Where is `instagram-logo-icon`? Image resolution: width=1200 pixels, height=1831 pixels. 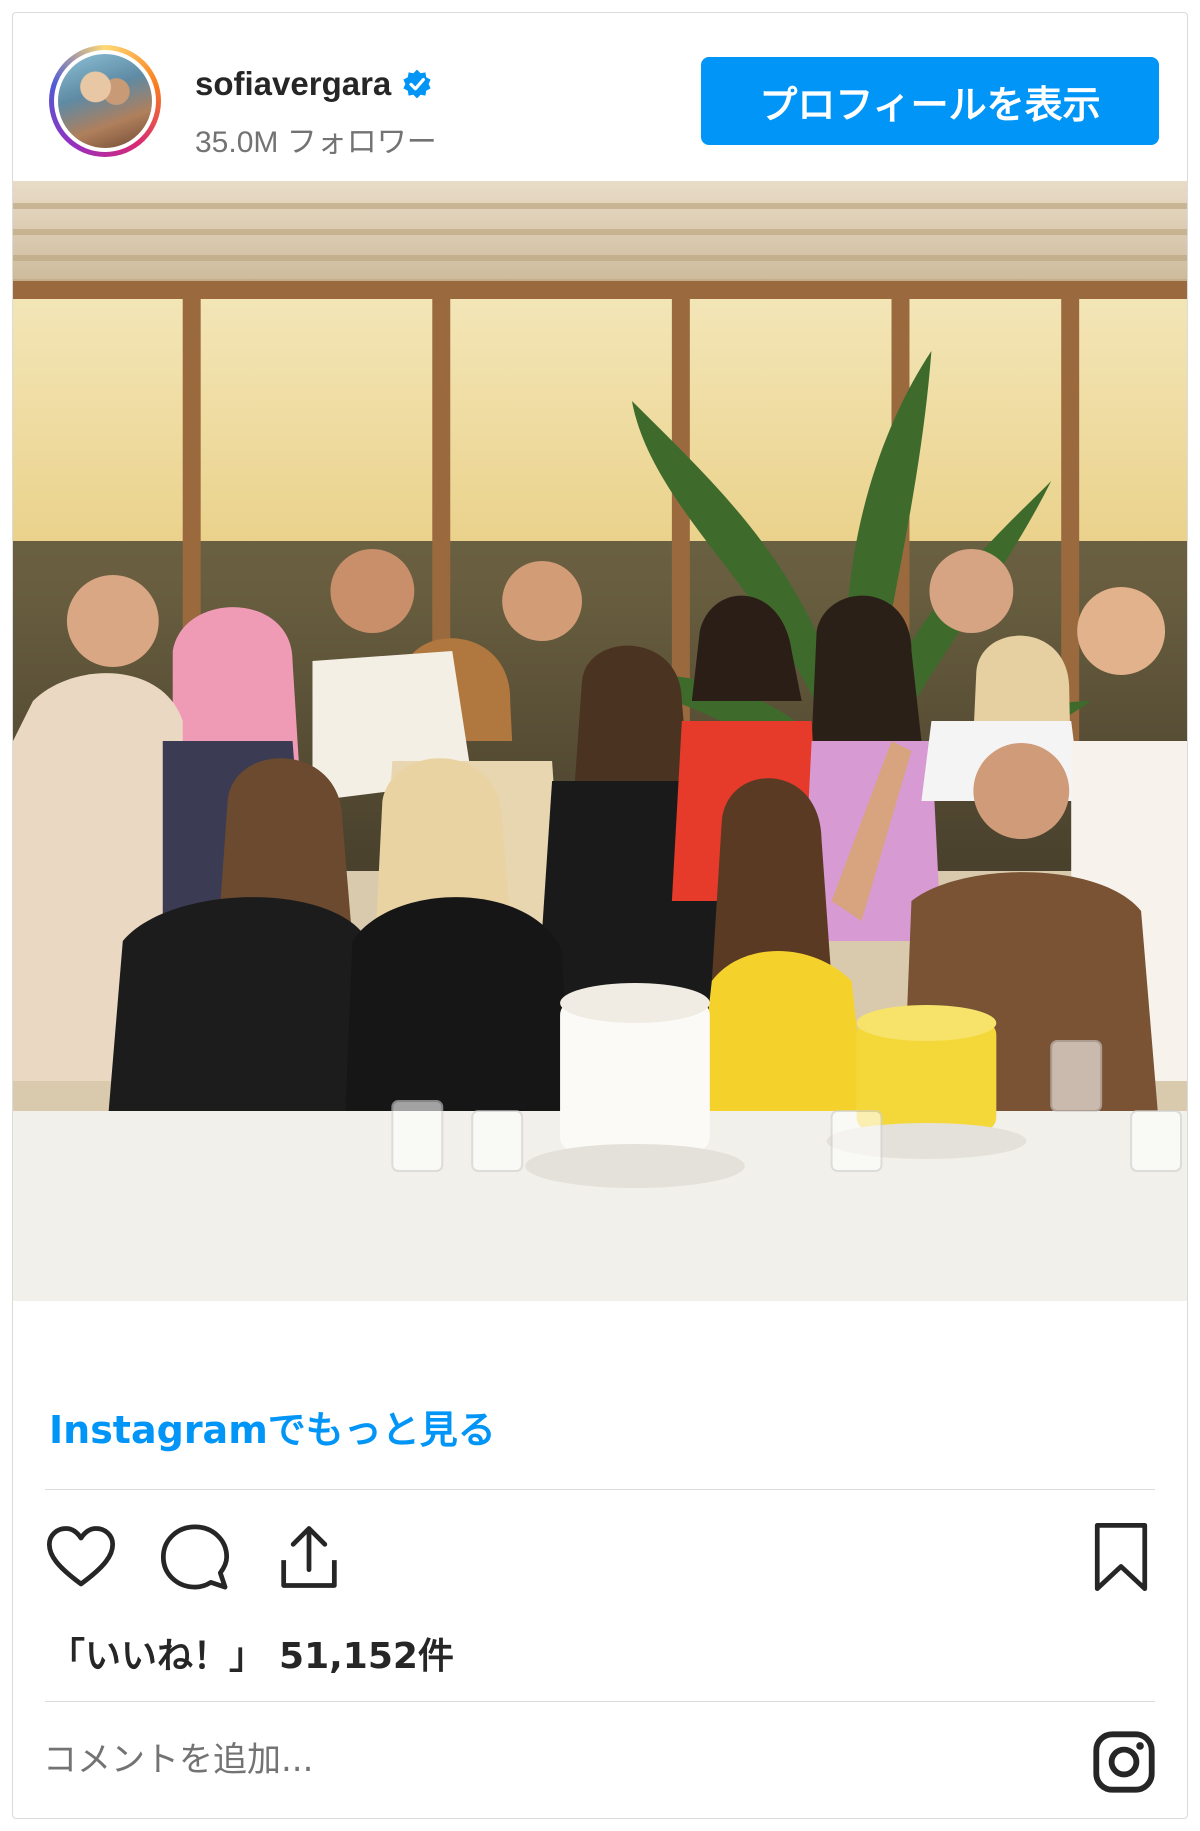
instagram-logo-icon is located at coordinates (1124, 1762).